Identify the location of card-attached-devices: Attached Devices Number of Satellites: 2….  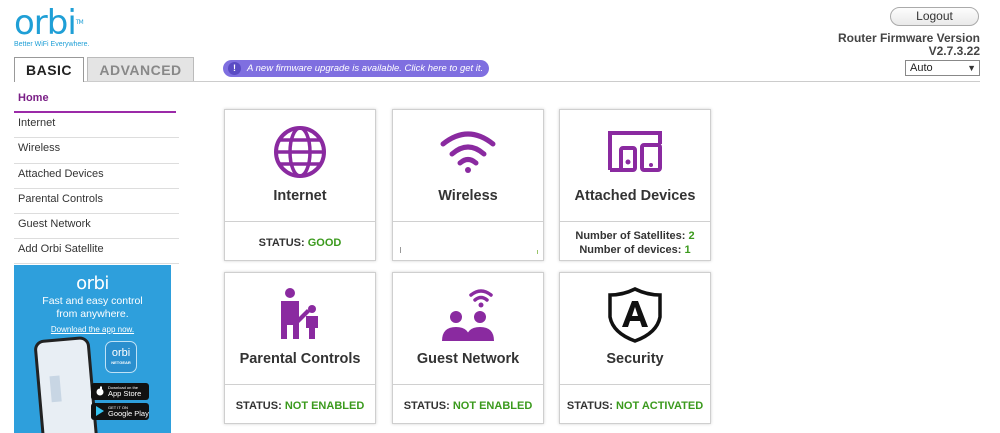
(635, 185).